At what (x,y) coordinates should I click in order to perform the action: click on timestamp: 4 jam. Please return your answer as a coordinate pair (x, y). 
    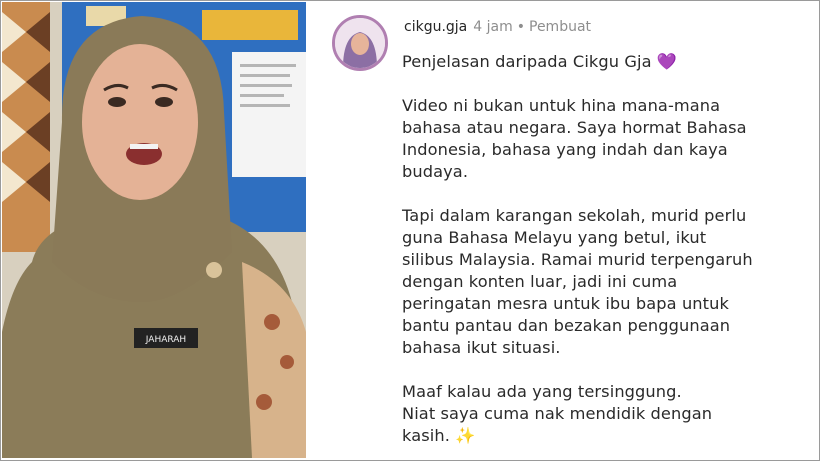
    Looking at the image, I should click on (493, 27).